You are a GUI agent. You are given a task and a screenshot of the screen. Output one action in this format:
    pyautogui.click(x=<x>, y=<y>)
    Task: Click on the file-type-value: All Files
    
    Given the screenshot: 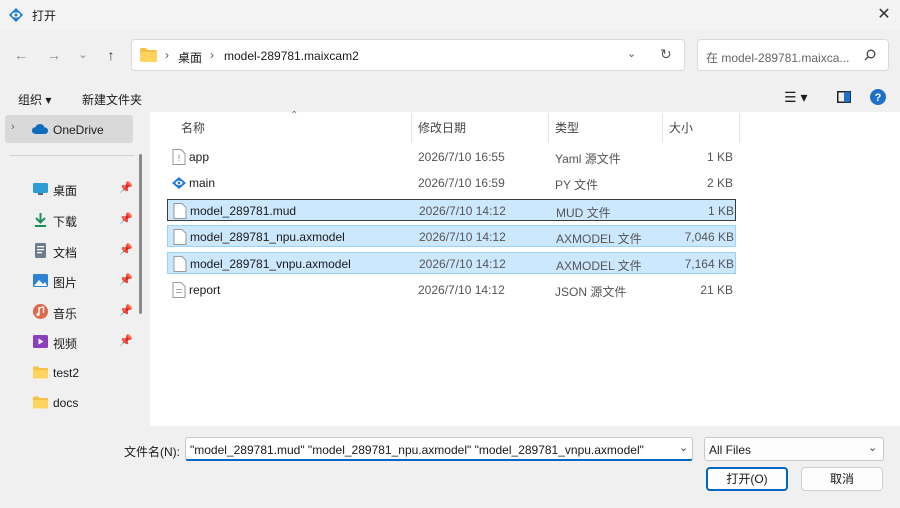 What is the action you would take?
    pyautogui.click(x=730, y=450)
    